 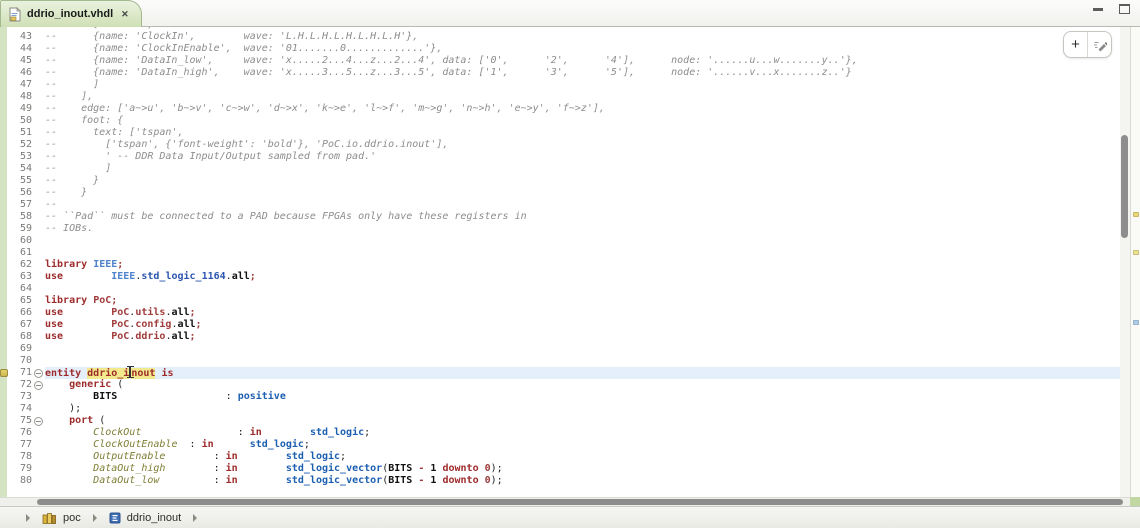 I want to click on add-button: +, so click(x=1075, y=44).